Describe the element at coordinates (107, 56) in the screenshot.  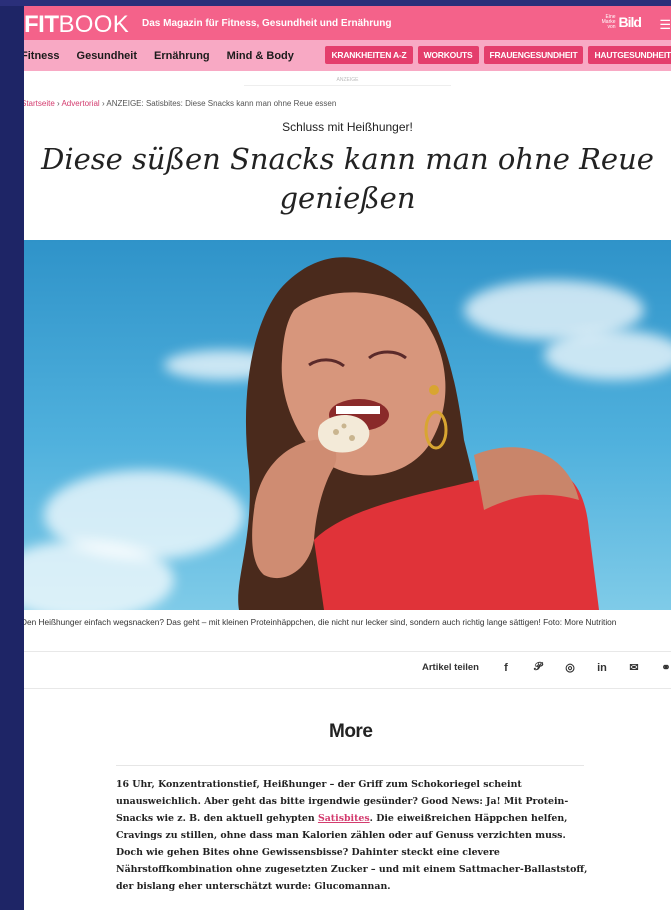
I see `nav-item-gesundheit: Gesundheit` at that location.